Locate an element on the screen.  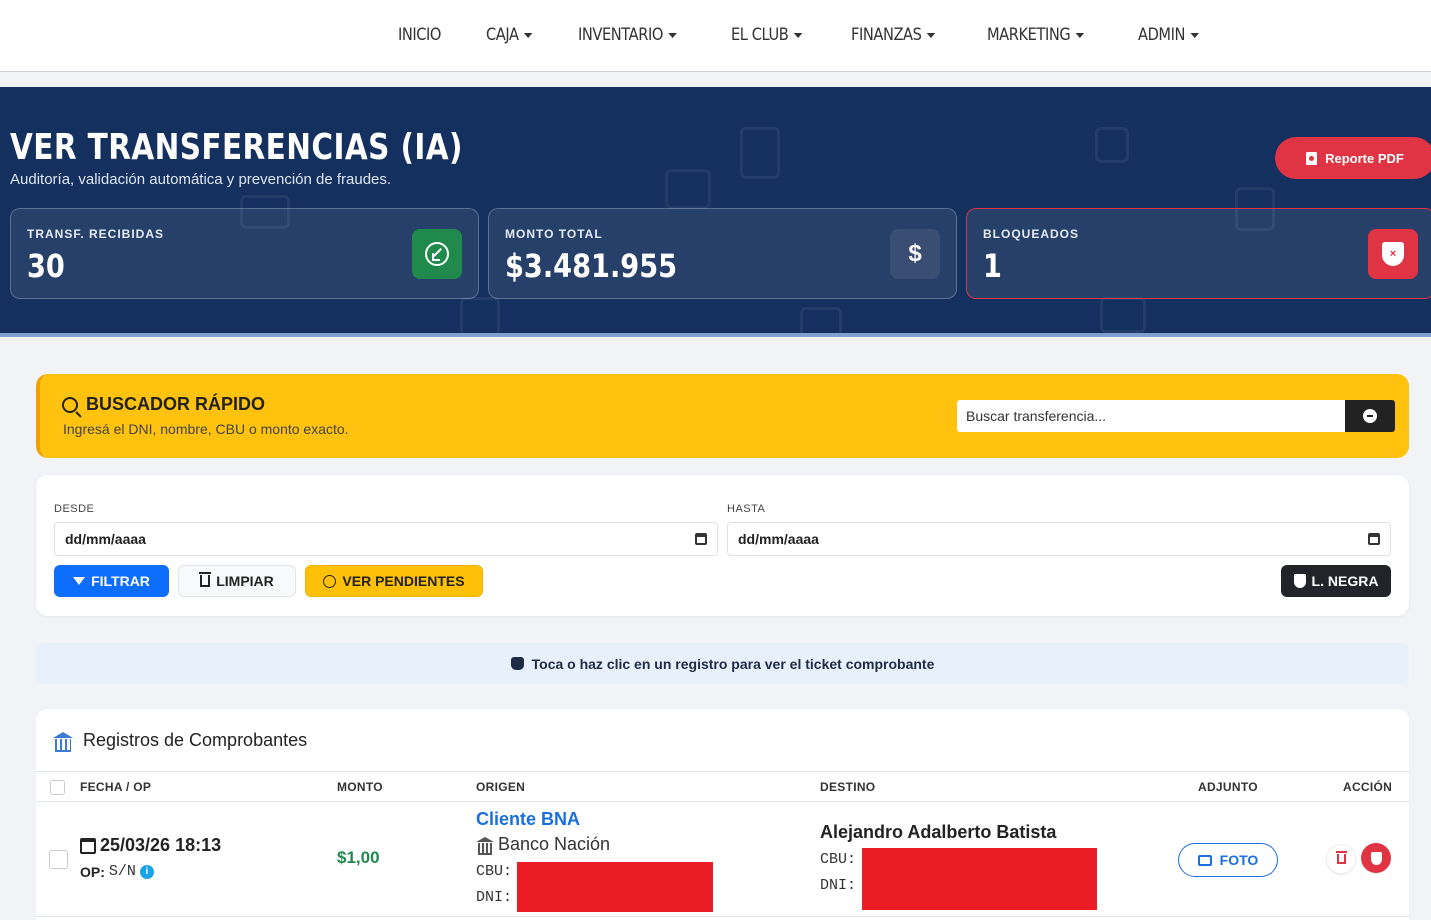
column-header-attachment: ADJUNTO is located at coordinates (1228, 787).